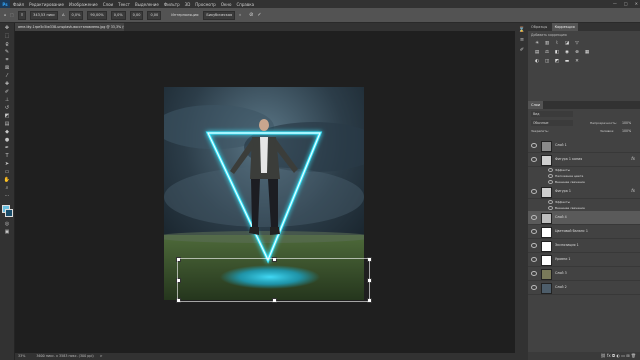  What do you see at coordinates (21, 356) in the screenshot?
I see `zoom-readout: 33%` at bounding box center [21, 356].